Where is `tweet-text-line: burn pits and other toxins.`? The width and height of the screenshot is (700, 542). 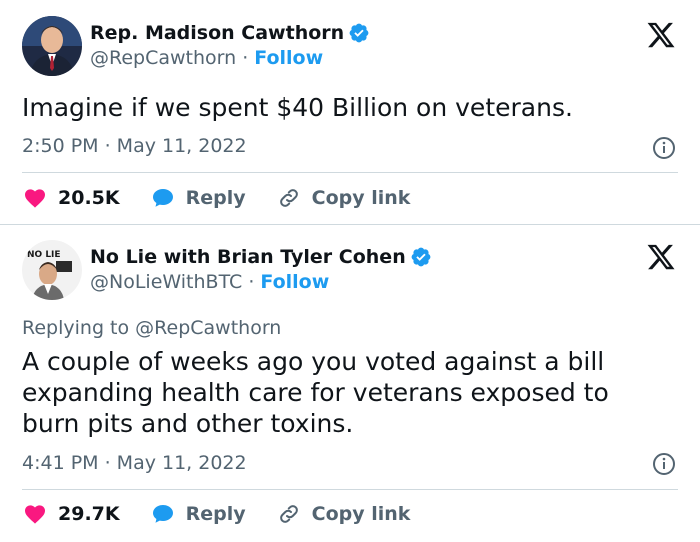
tweet-text-line: burn pits and other toxins. is located at coordinates (188, 423).